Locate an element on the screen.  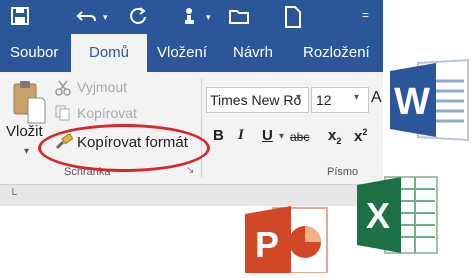
font-size-dropdown-icon: ▾ is located at coordinates (356, 97).